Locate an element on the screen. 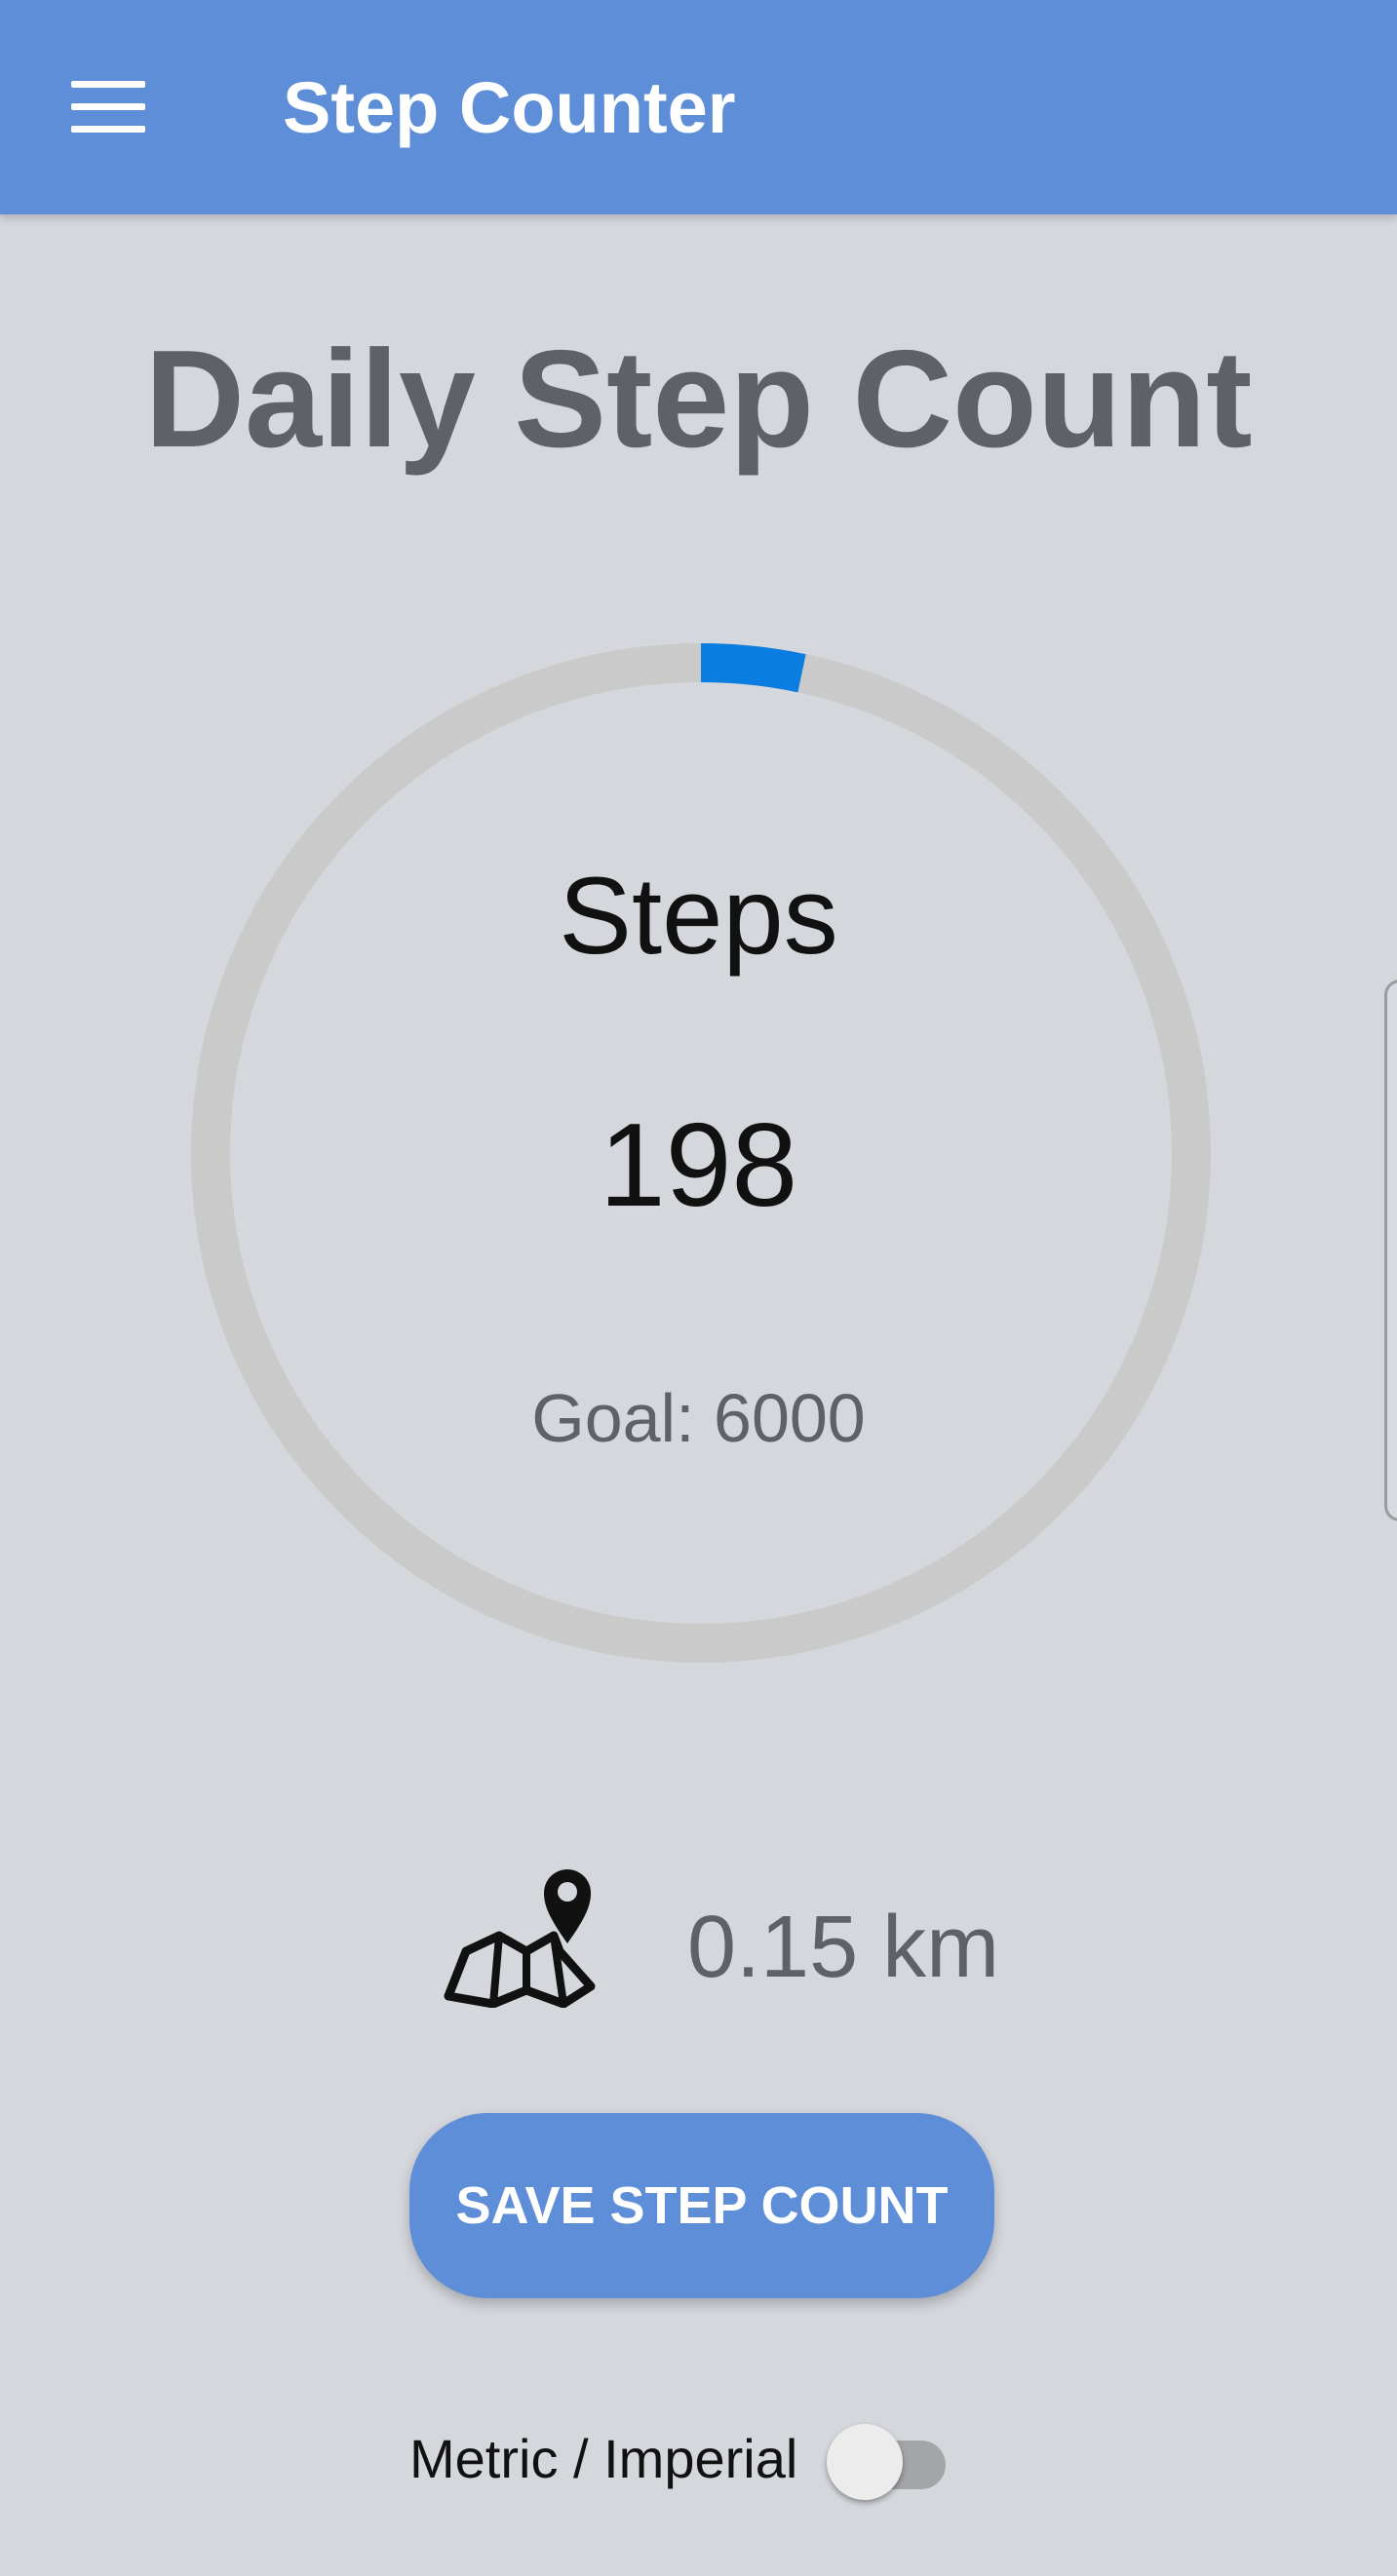  unit-toggle-row: Metric / Imperial is located at coordinates (701, 2459).